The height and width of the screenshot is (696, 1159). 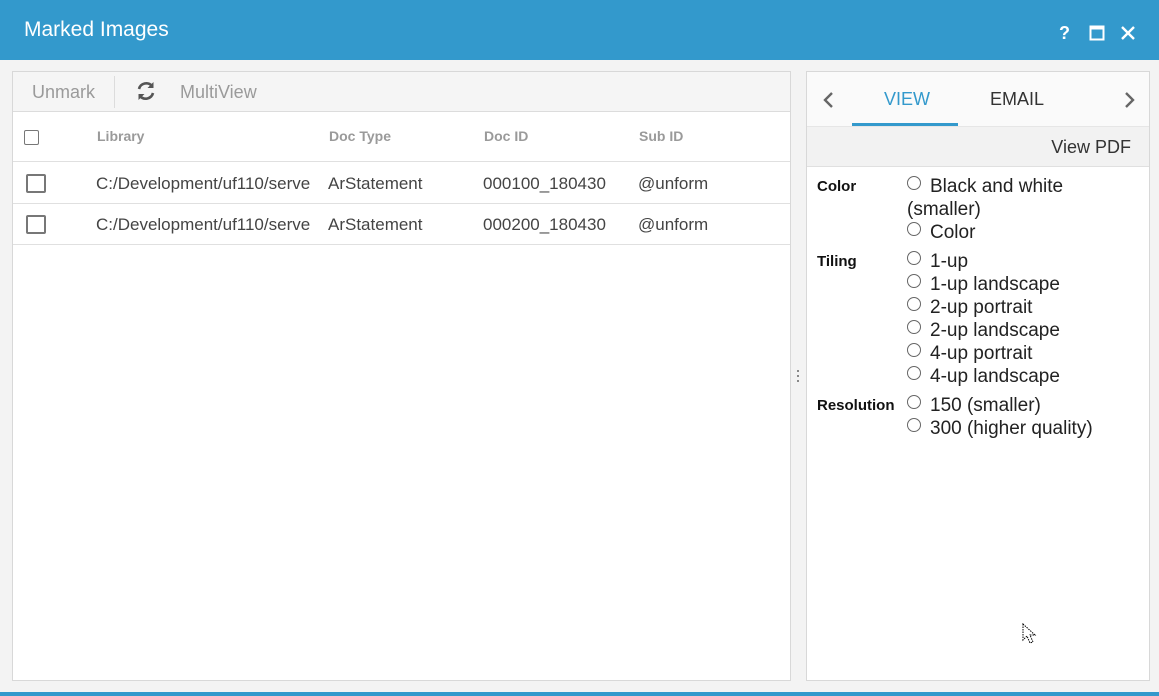 I want to click on tab-email: EMAIL, so click(x=1017, y=99).